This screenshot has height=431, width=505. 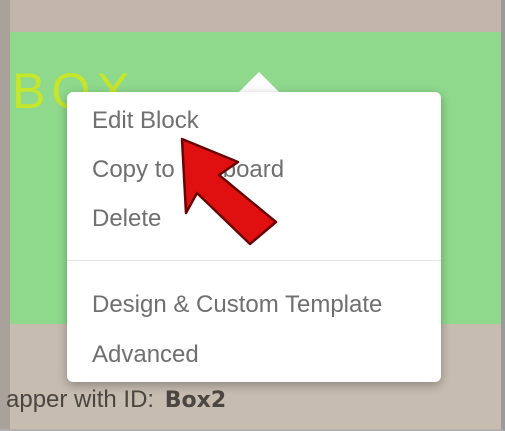 I want to click on wrapper-id-value: Box2, so click(x=195, y=400).